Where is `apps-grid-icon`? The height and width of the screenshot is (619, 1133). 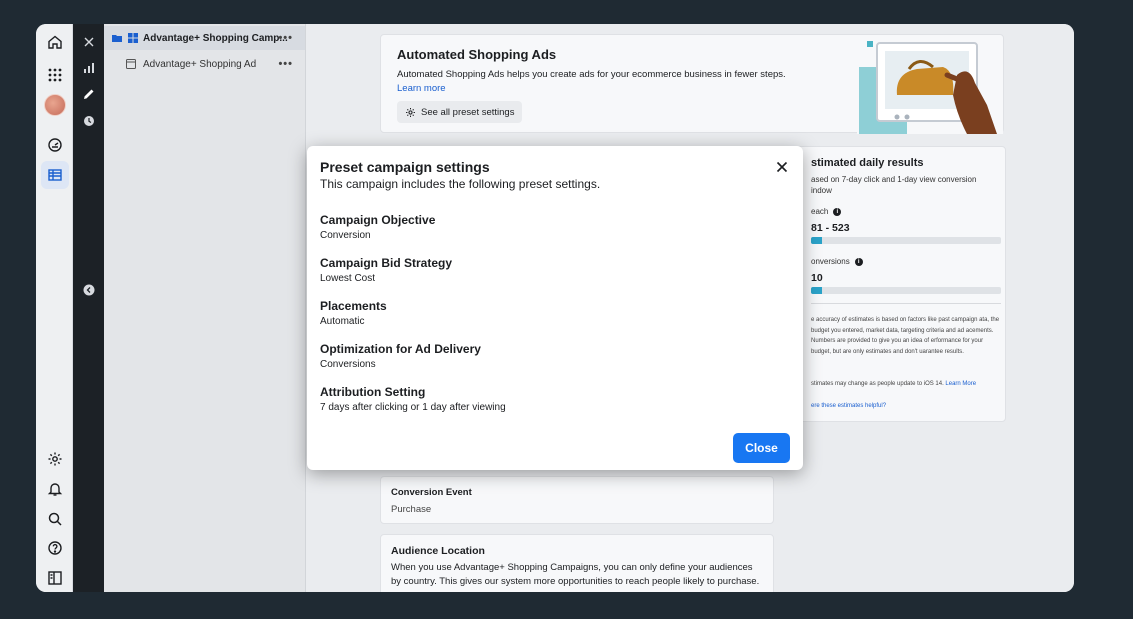
apps-grid-icon is located at coordinates (55, 75).